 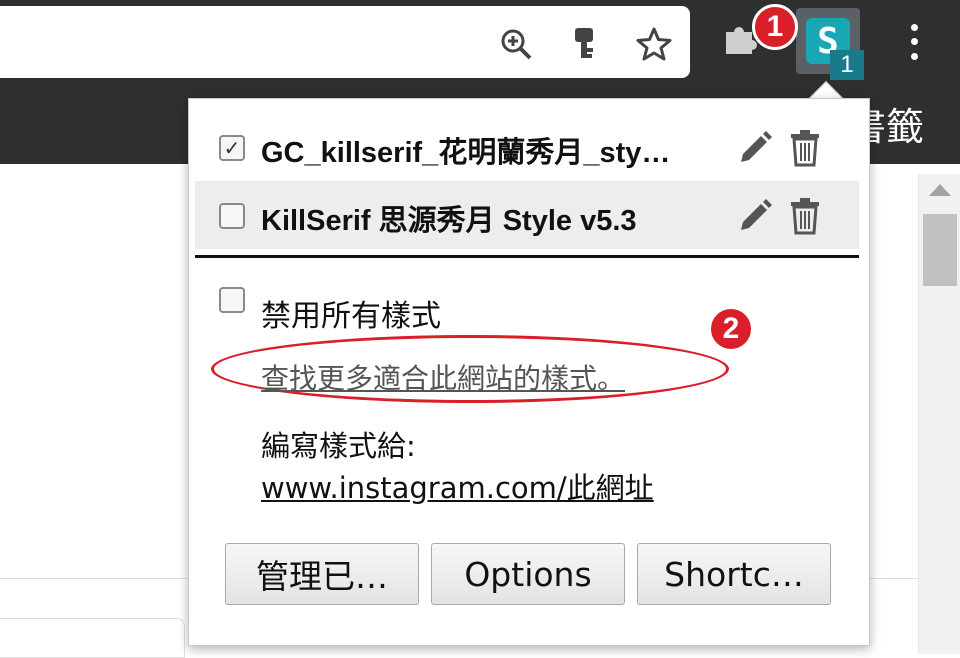 What do you see at coordinates (940, 250) in the screenshot?
I see `scroll-thumb` at bounding box center [940, 250].